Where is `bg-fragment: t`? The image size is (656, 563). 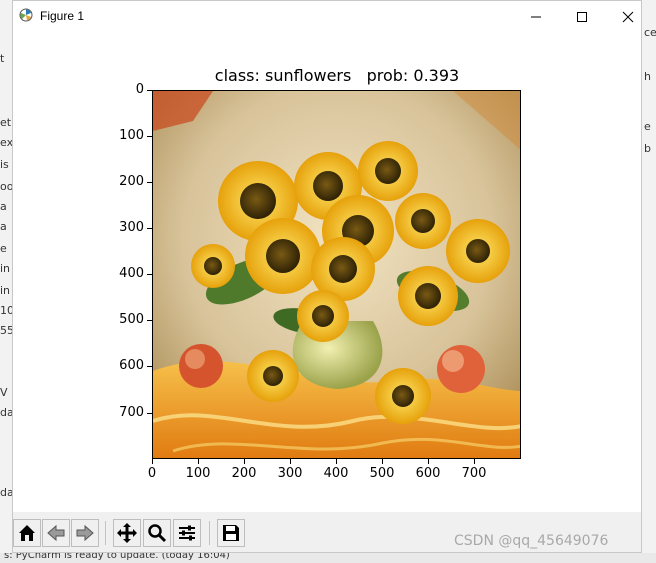
bg-fragment: t is located at coordinates (2, 58).